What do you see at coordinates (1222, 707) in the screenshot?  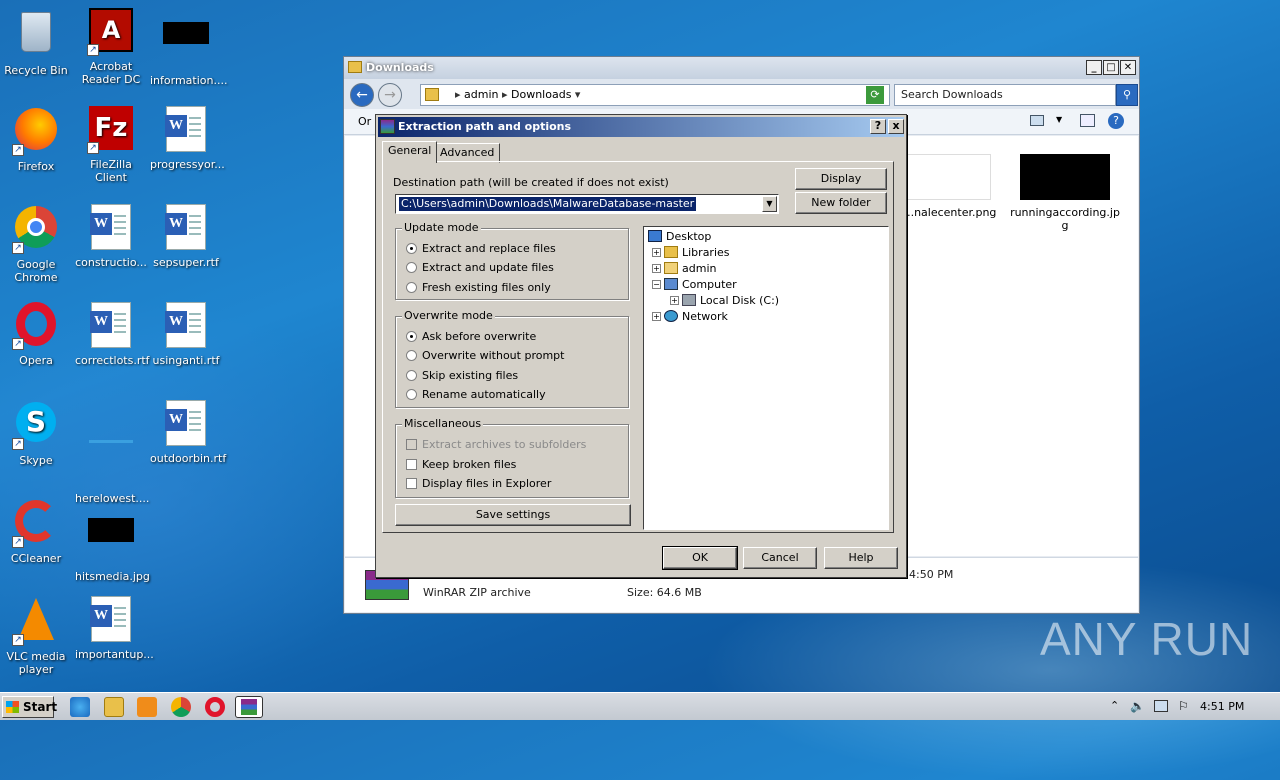 I see `clock: 4:51 PM` at bounding box center [1222, 707].